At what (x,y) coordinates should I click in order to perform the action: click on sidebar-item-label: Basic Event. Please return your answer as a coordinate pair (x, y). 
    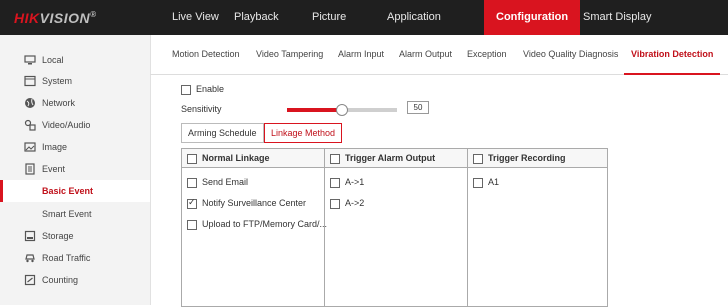
    Looking at the image, I should click on (68, 191).